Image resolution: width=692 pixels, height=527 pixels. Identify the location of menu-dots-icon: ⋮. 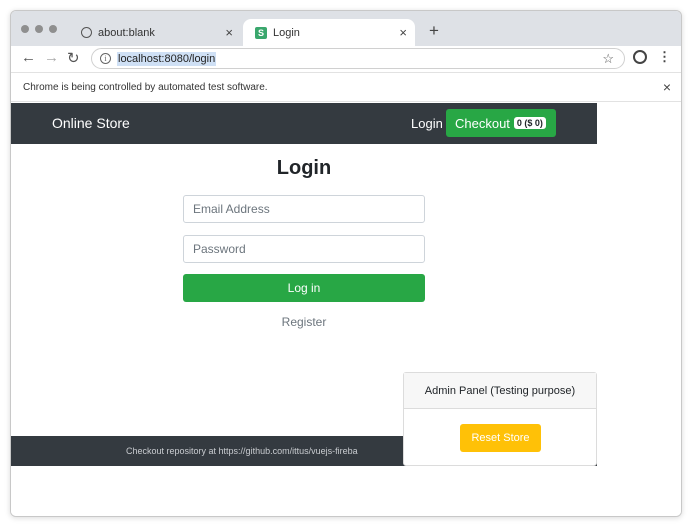
(664, 57).